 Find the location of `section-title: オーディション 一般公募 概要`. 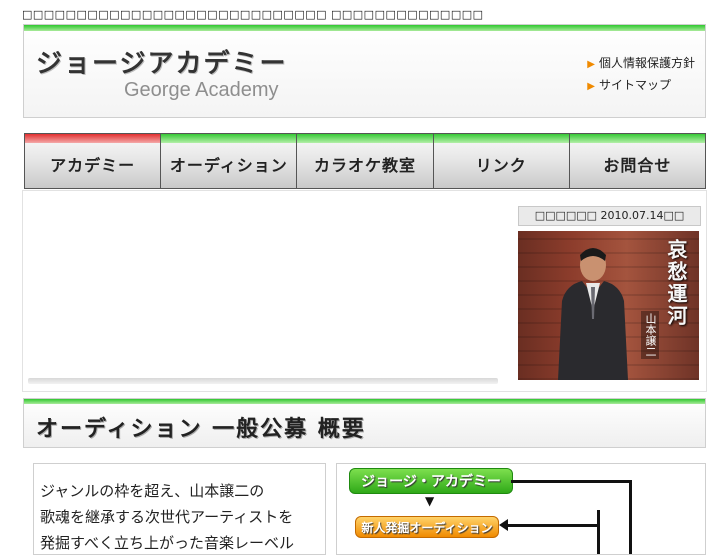

section-title: オーディション 一般公募 概要 is located at coordinates (201, 429).